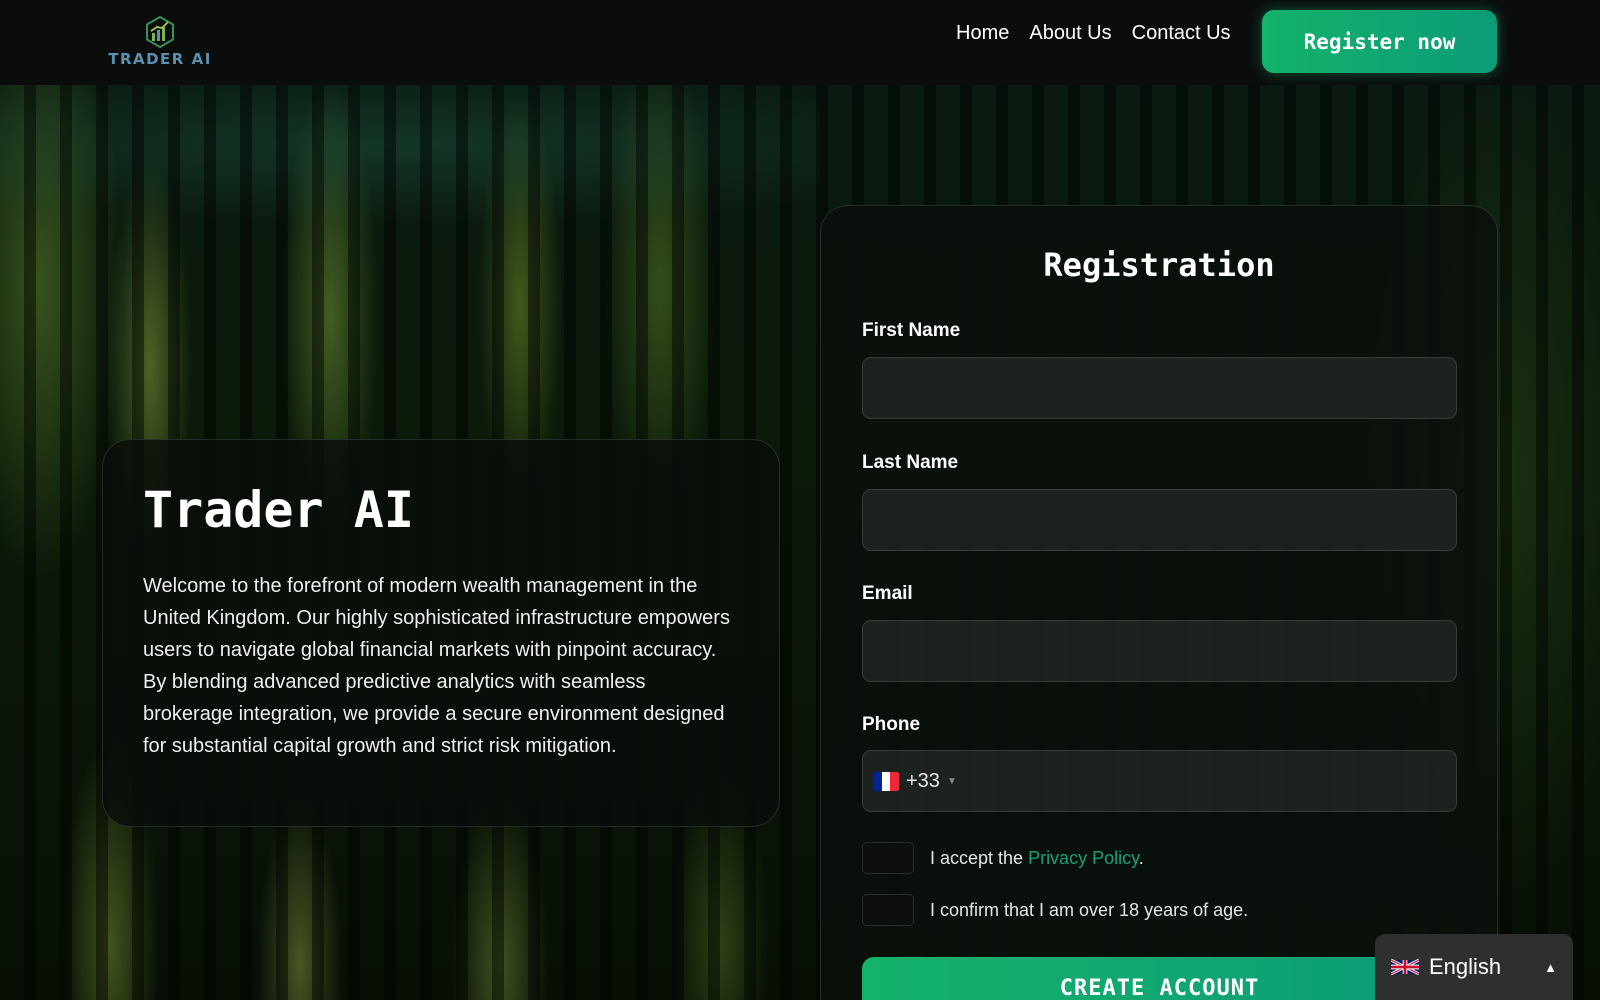 This screenshot has width=1600, height=1000. I want to click on last-name-input, so click(1159, 520).